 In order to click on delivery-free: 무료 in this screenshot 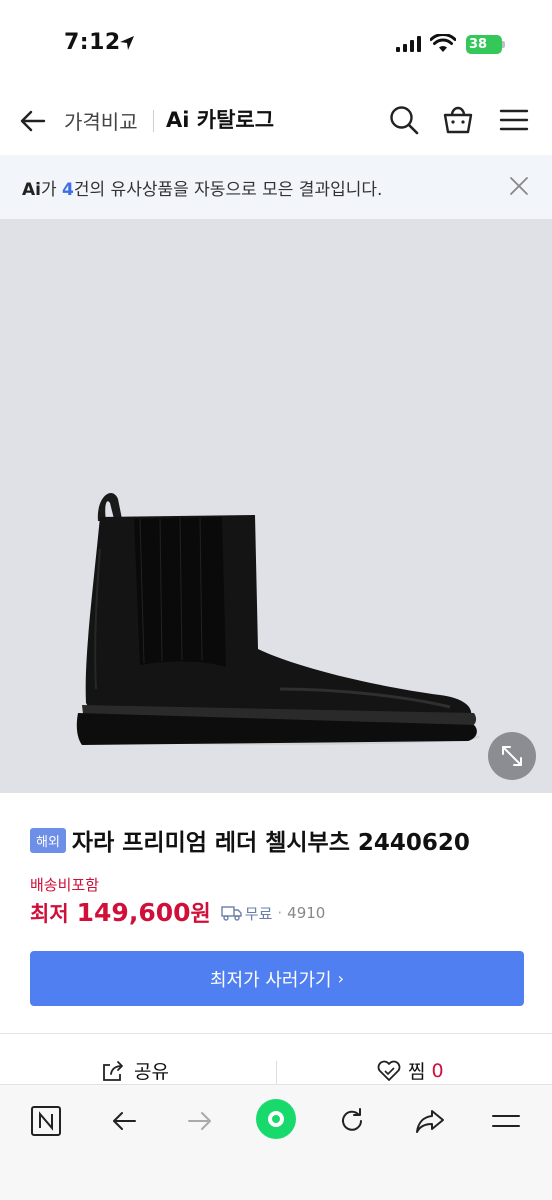, I will do `click(258, 913)`.